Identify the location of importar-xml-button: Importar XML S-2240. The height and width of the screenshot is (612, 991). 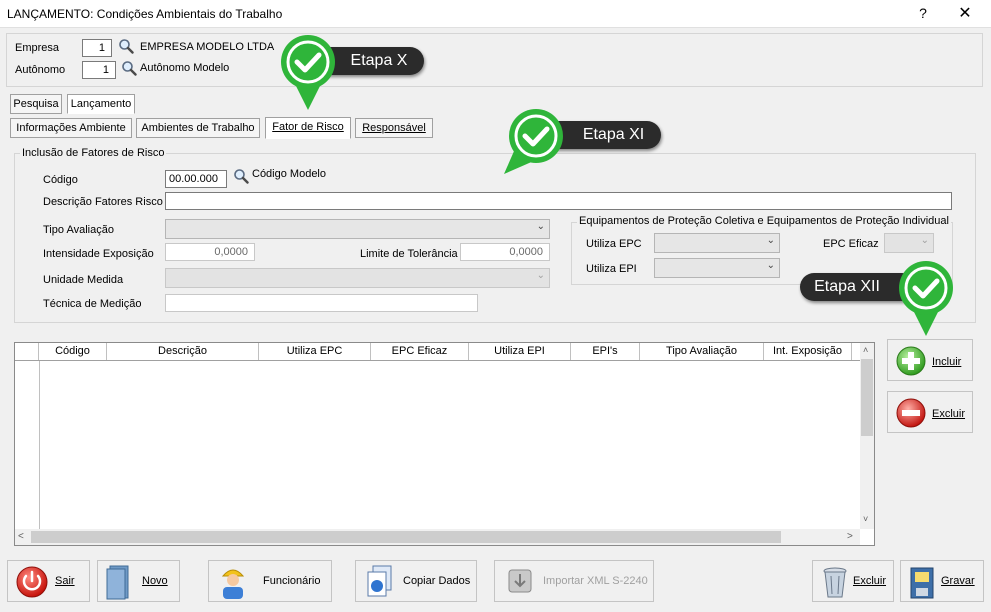
(574, 581).